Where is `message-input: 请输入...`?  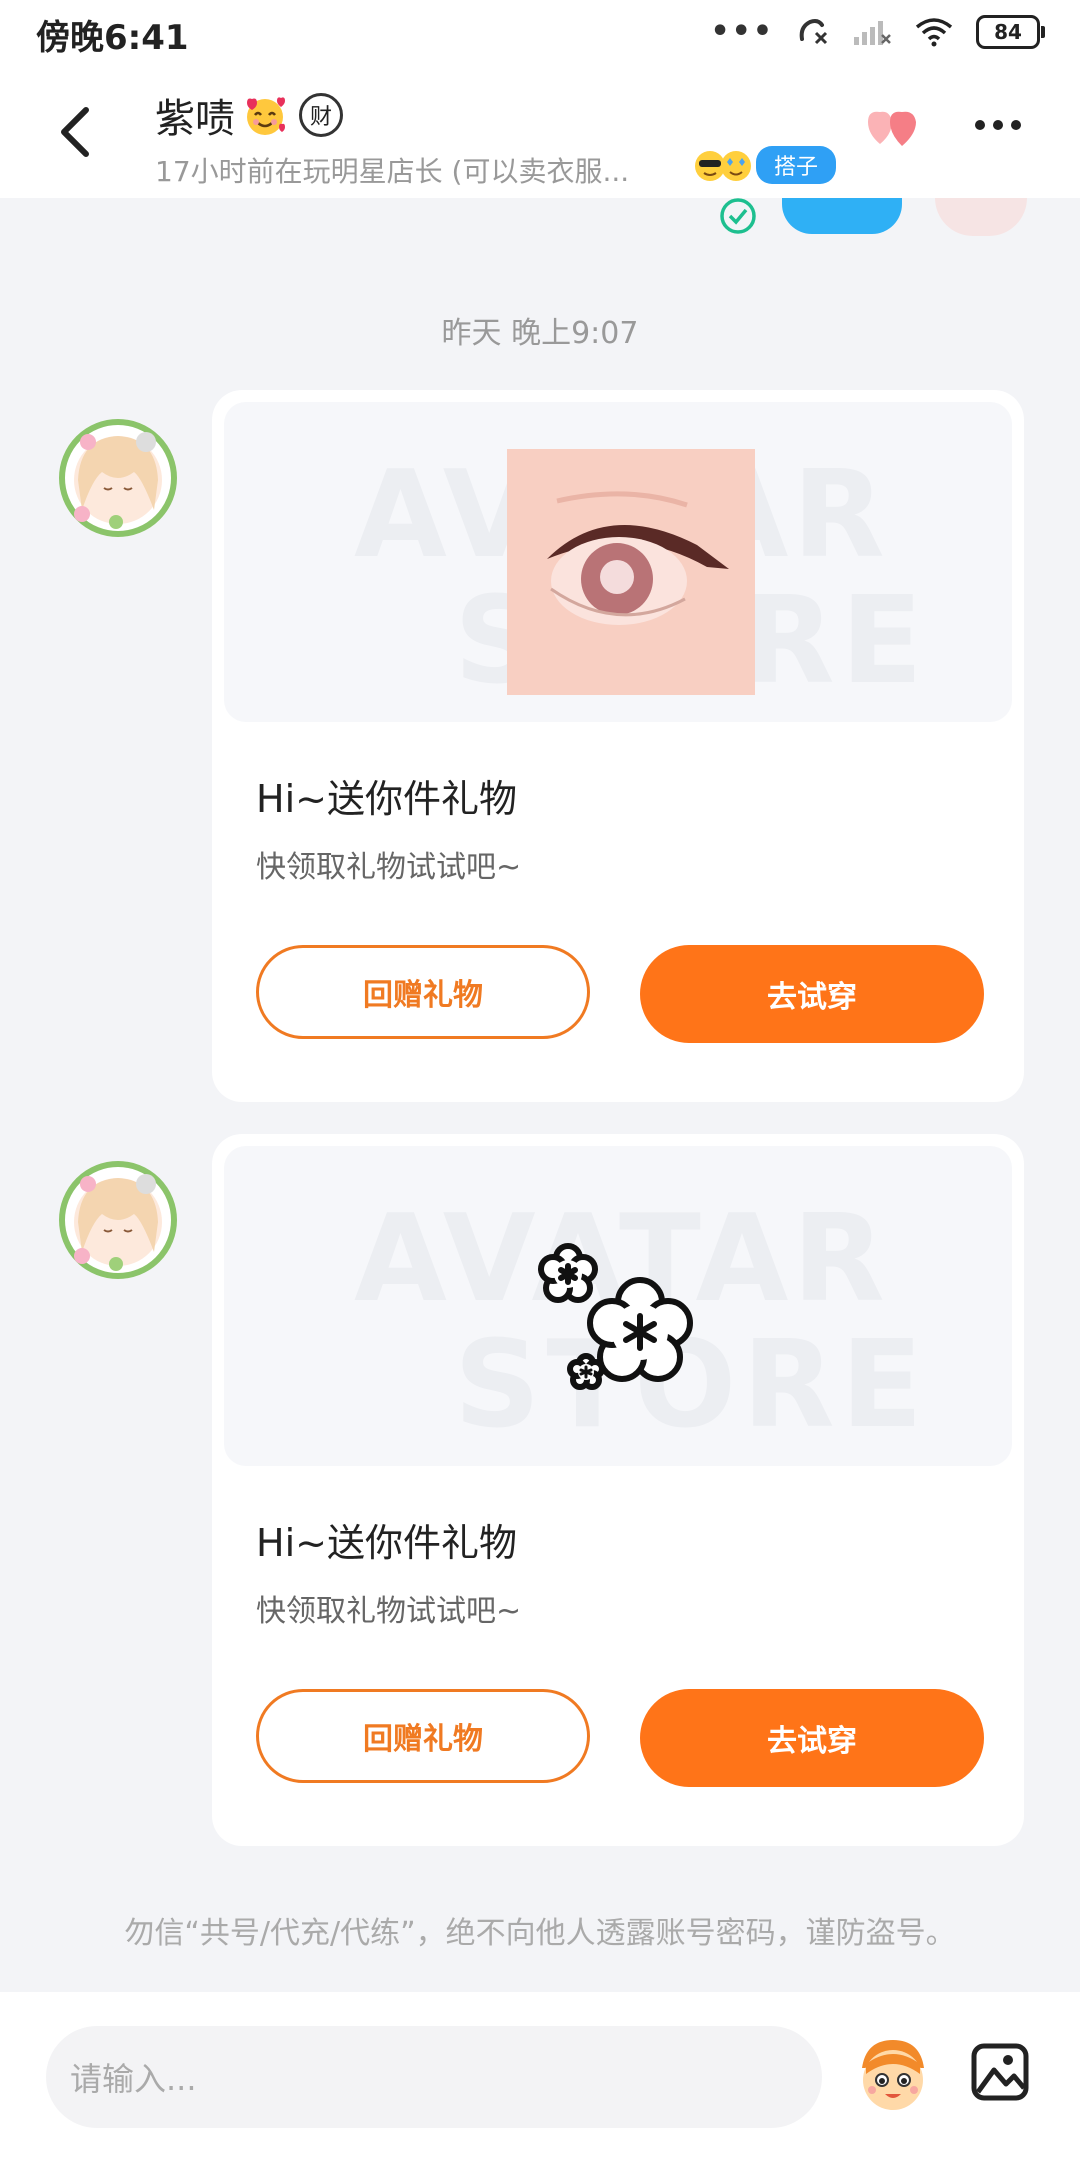 message-input: 请输入... is located at coordinates (434, 2077).